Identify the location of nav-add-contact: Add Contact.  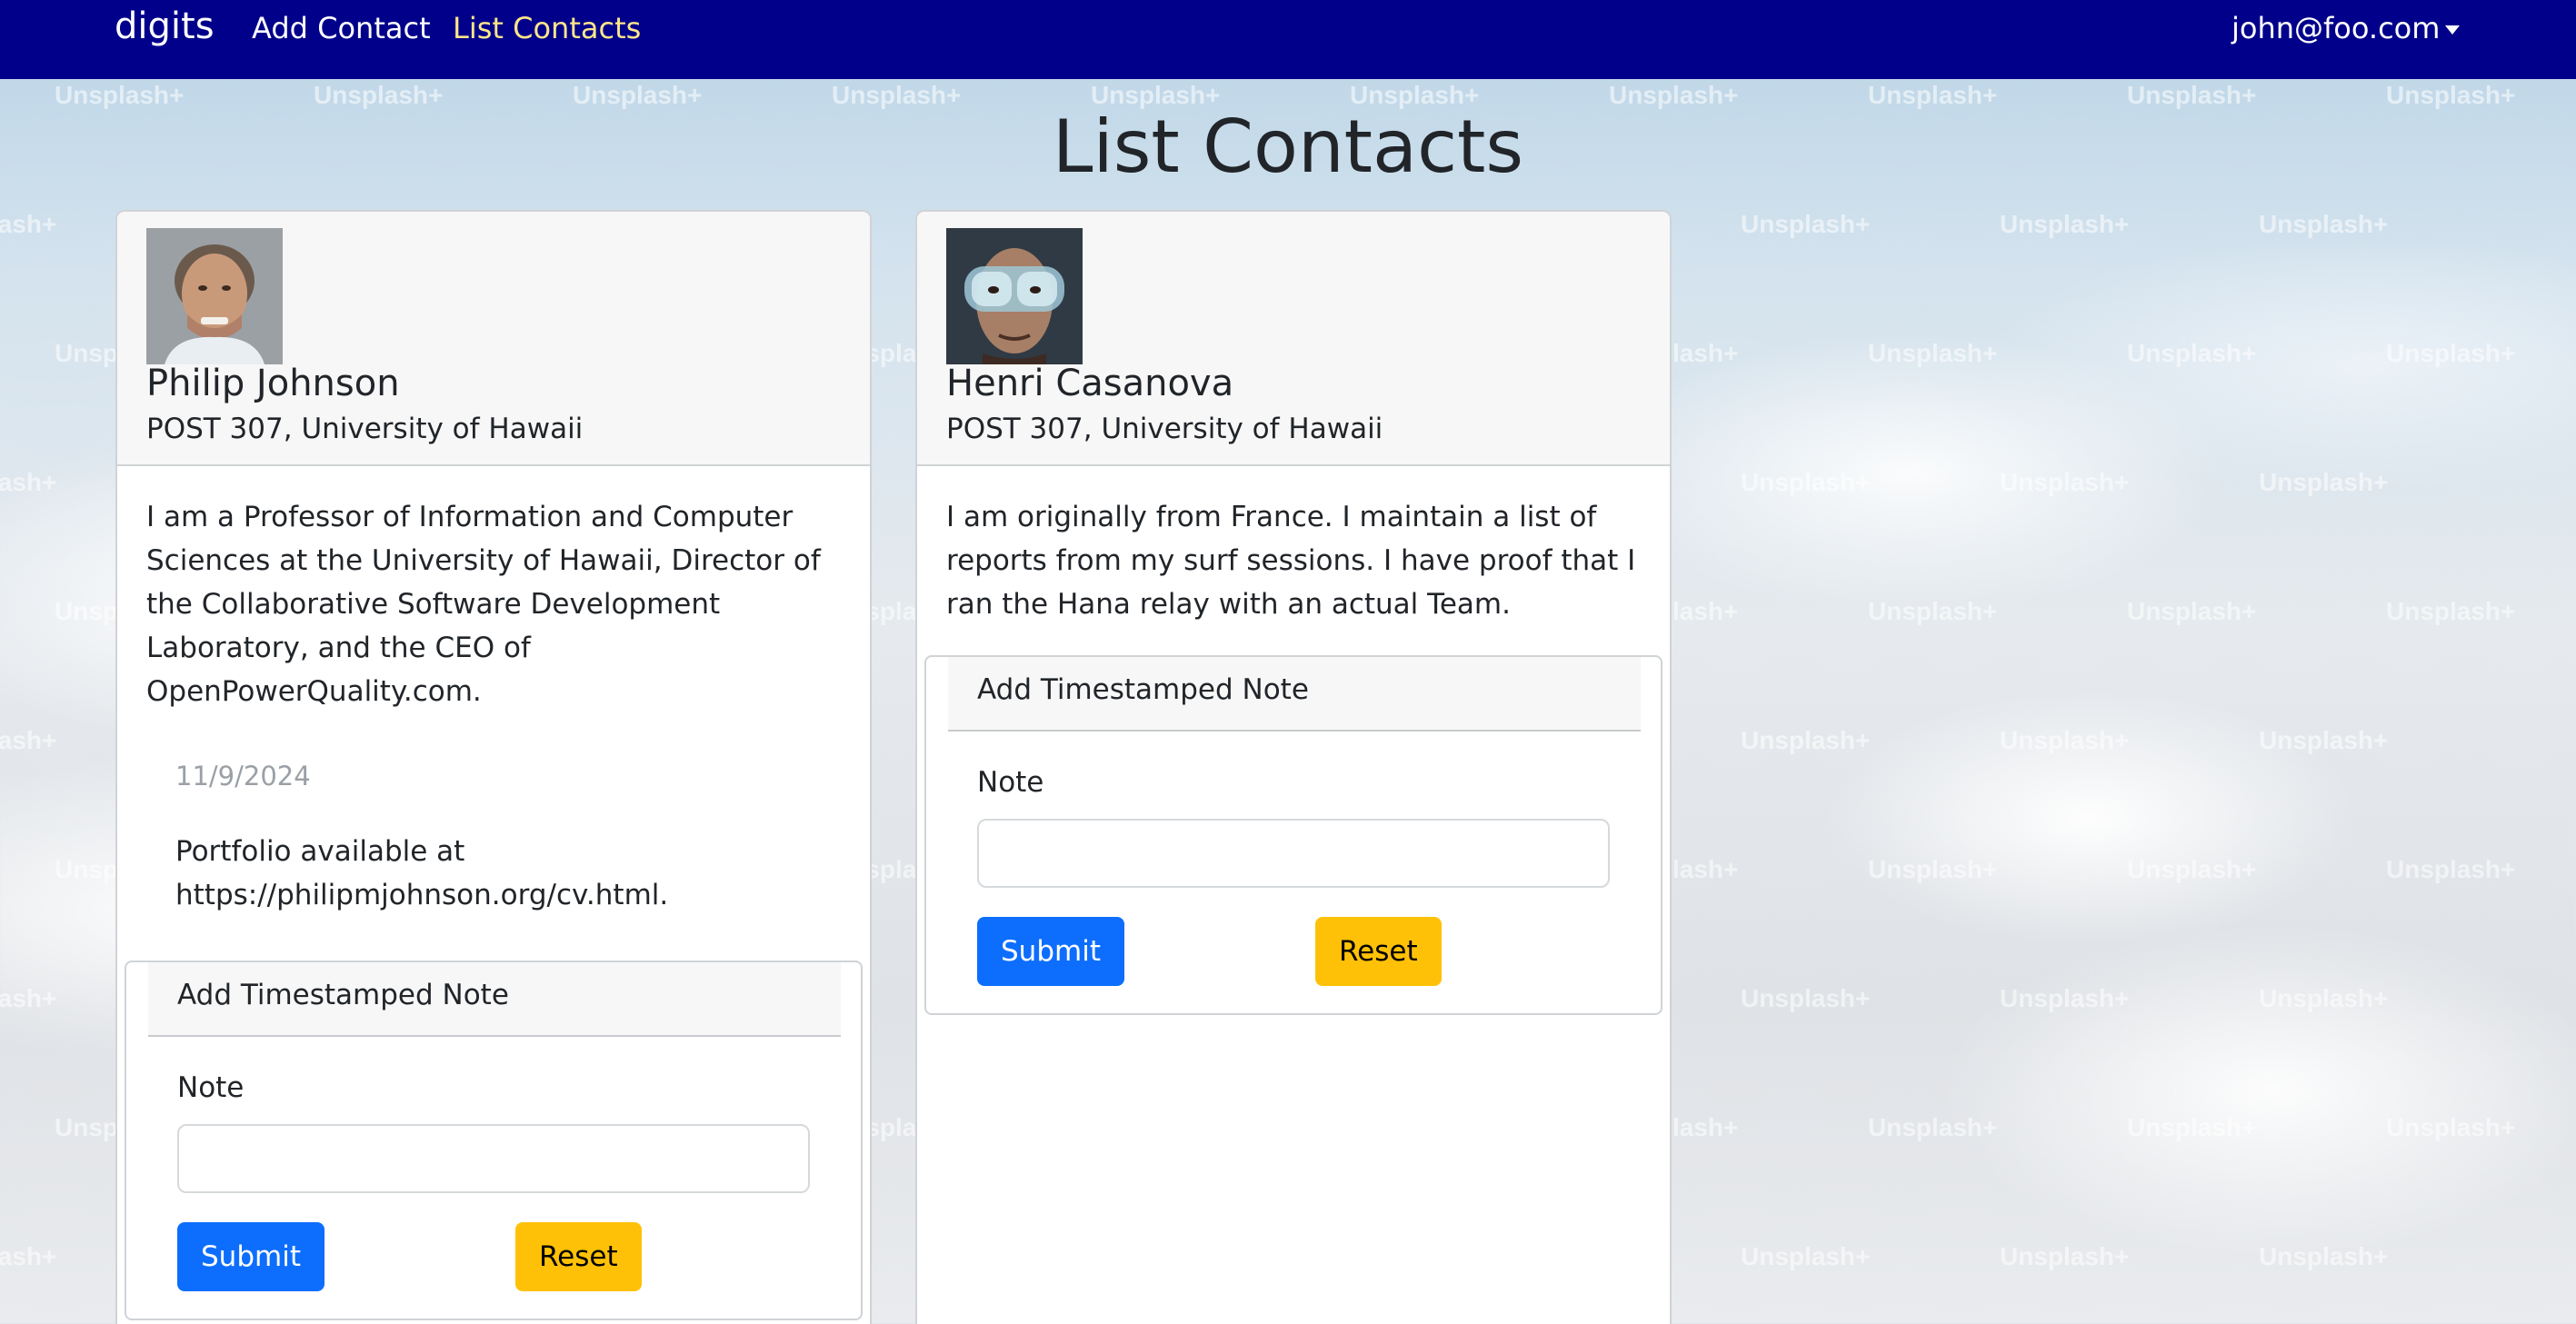
(342, 28).